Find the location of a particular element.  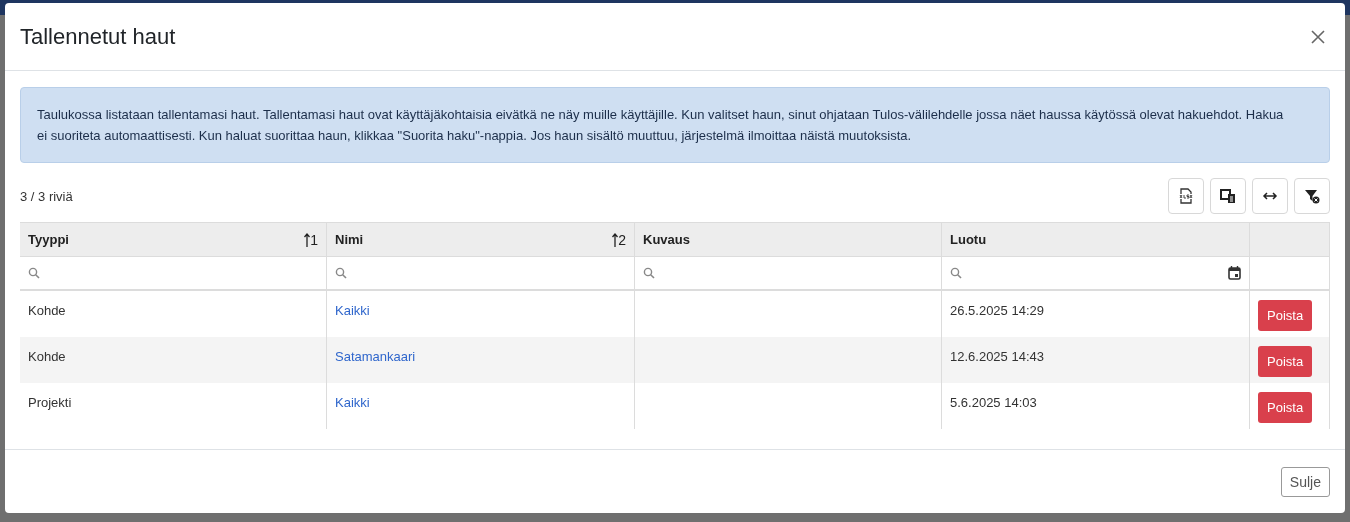

column-header: Tyyppi 1 is located at coordinates (173, 239).